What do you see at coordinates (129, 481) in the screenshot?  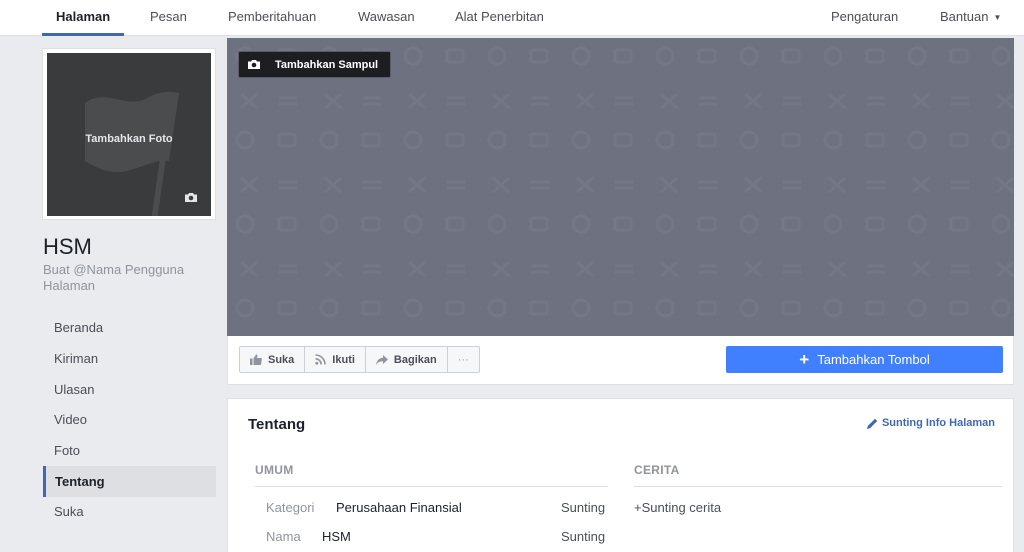 I see `sidebar-item-about: Tentang` at bounding box center [129, 481].